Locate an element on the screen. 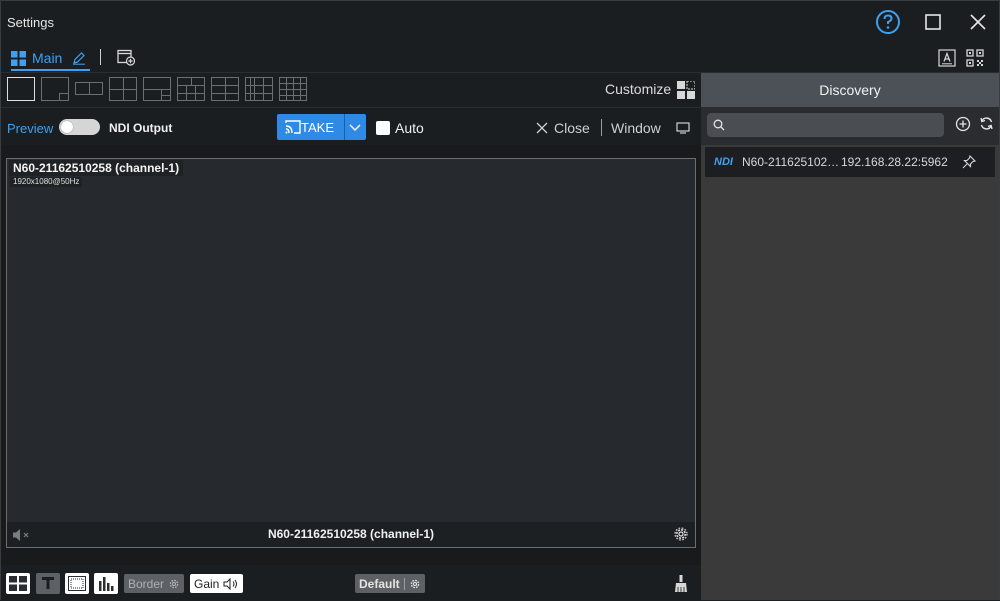 Image resolution: width=1000 pixels, height=601 pixels. text-overlay-button is located at coordinates (947, 60).